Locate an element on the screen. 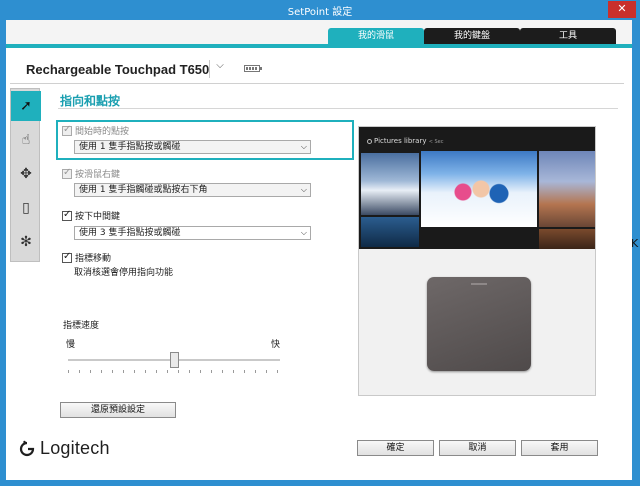  logitech-logo: Logitech is located at coordinates (64, 448).